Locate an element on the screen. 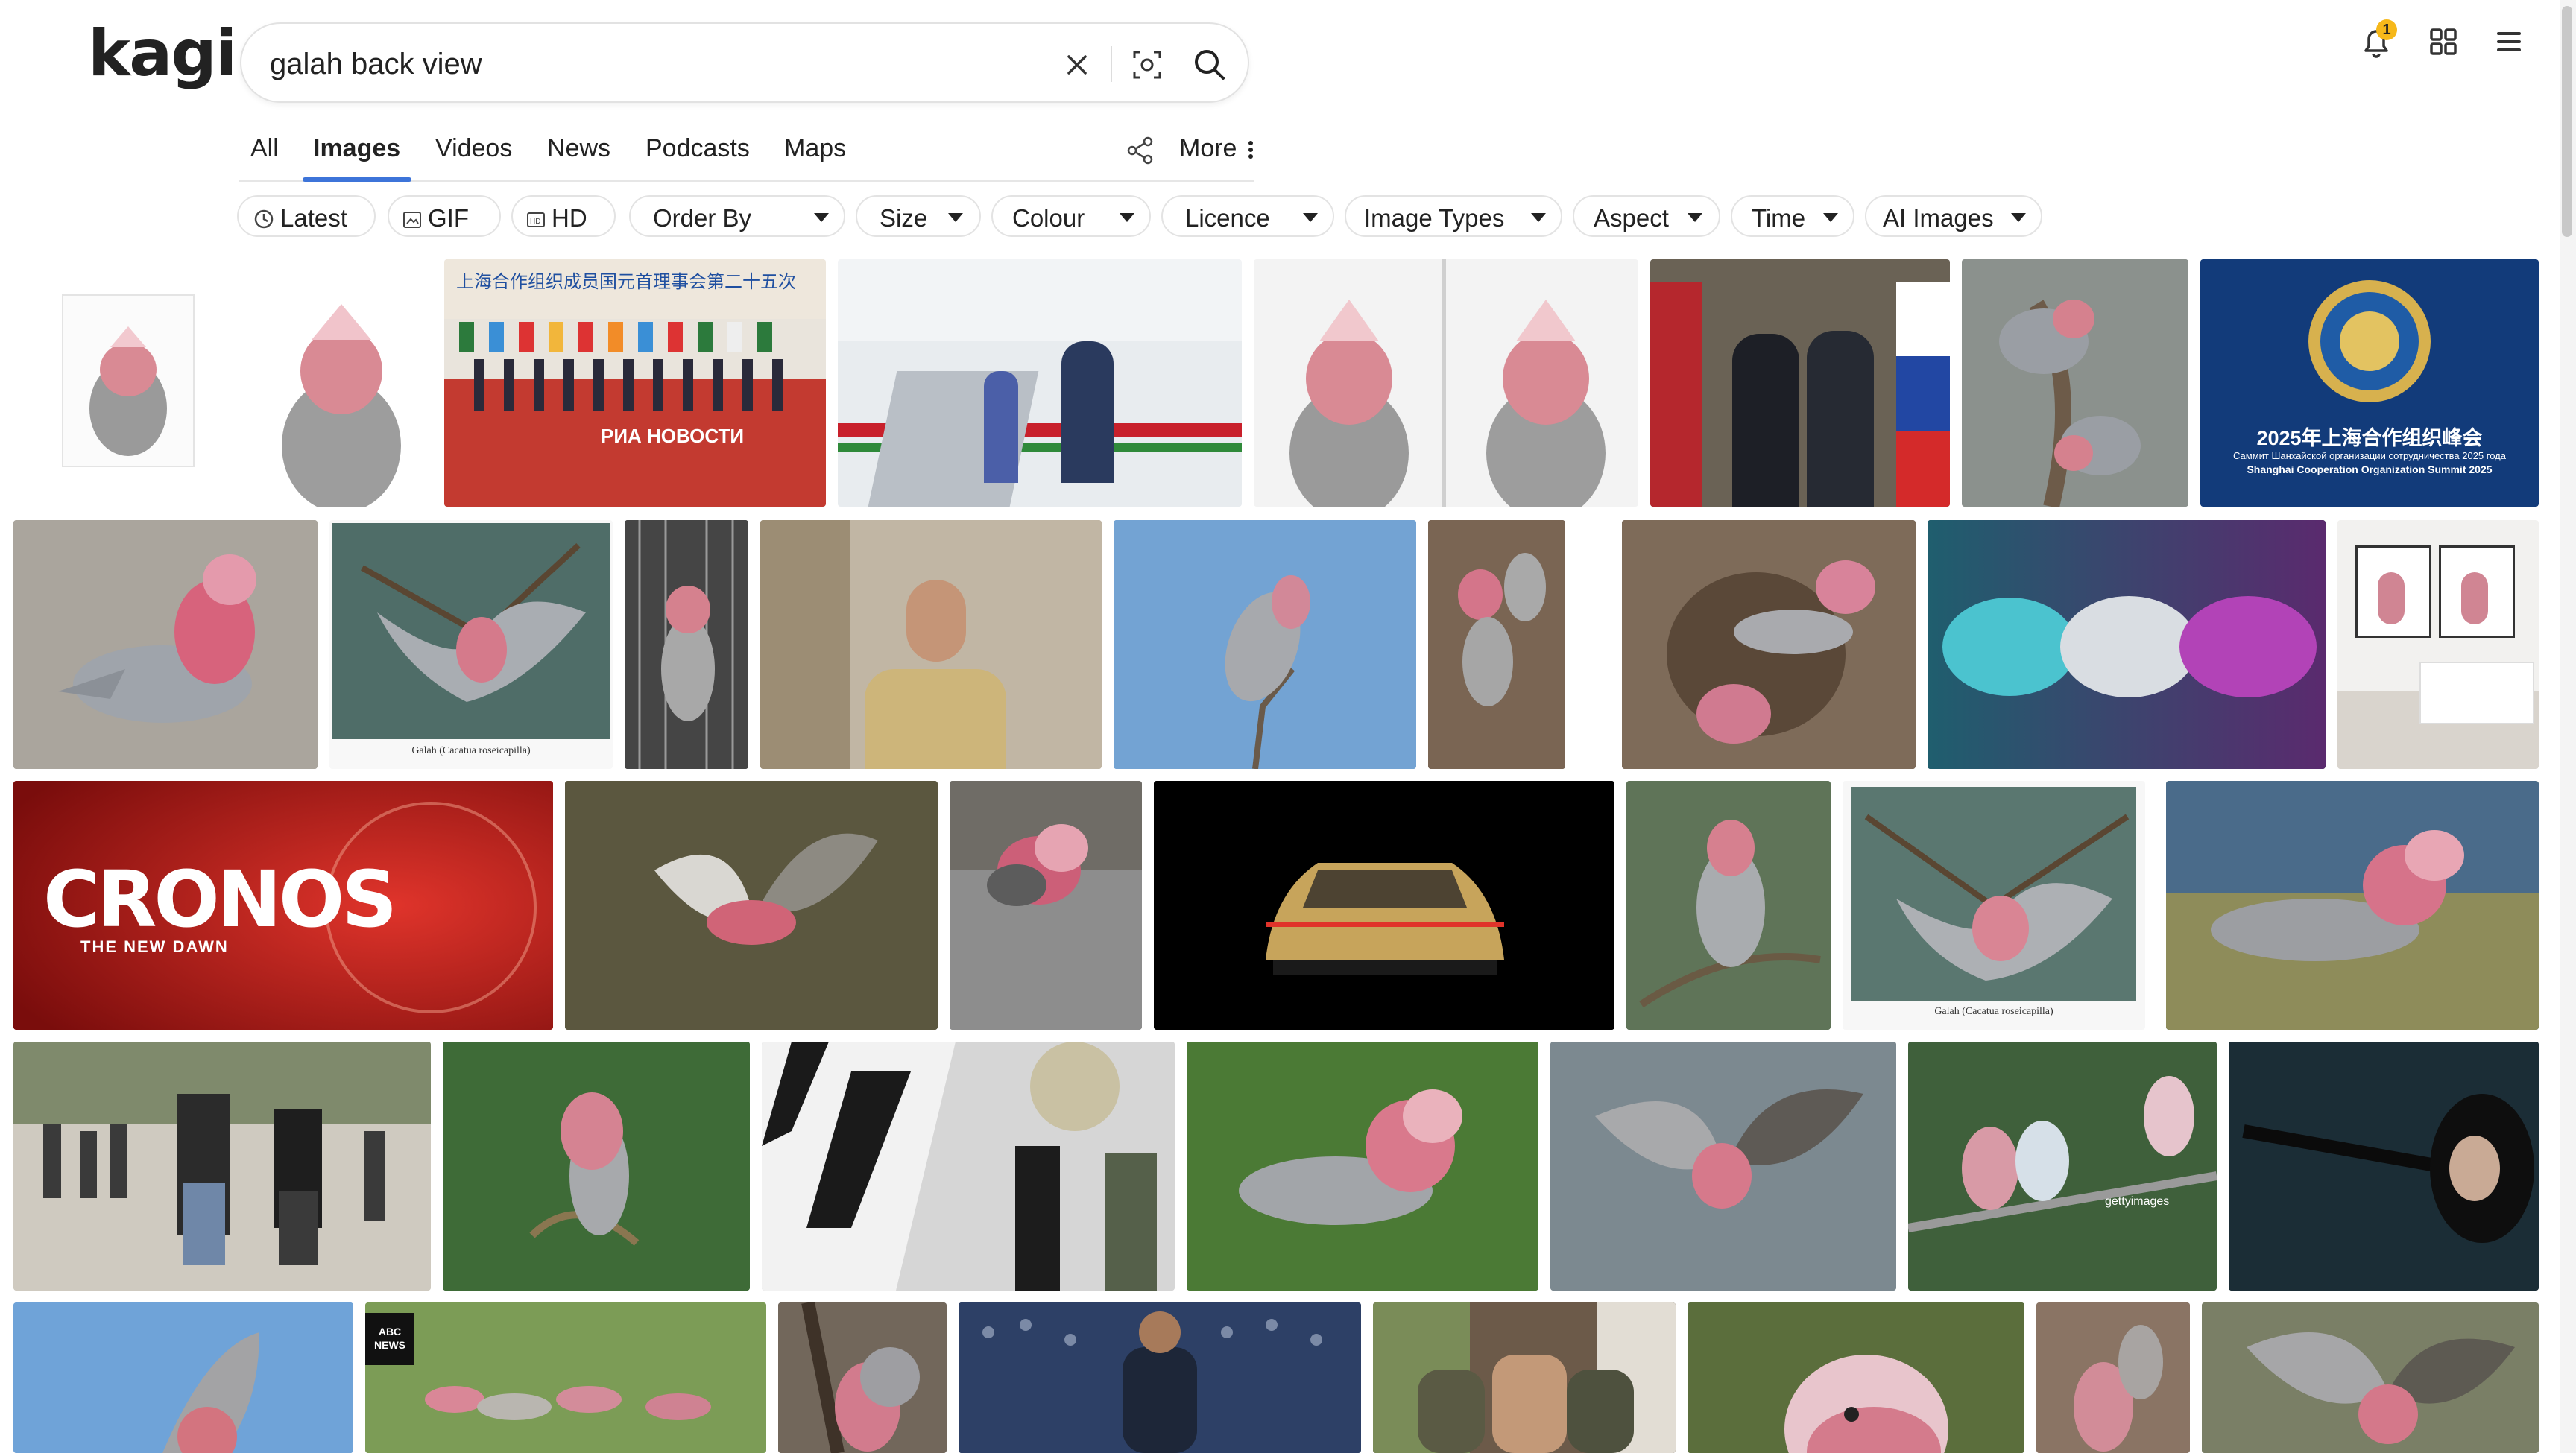 The image size is (2576, 1453). filter-label: Order By is located at coordinates (703, 218).